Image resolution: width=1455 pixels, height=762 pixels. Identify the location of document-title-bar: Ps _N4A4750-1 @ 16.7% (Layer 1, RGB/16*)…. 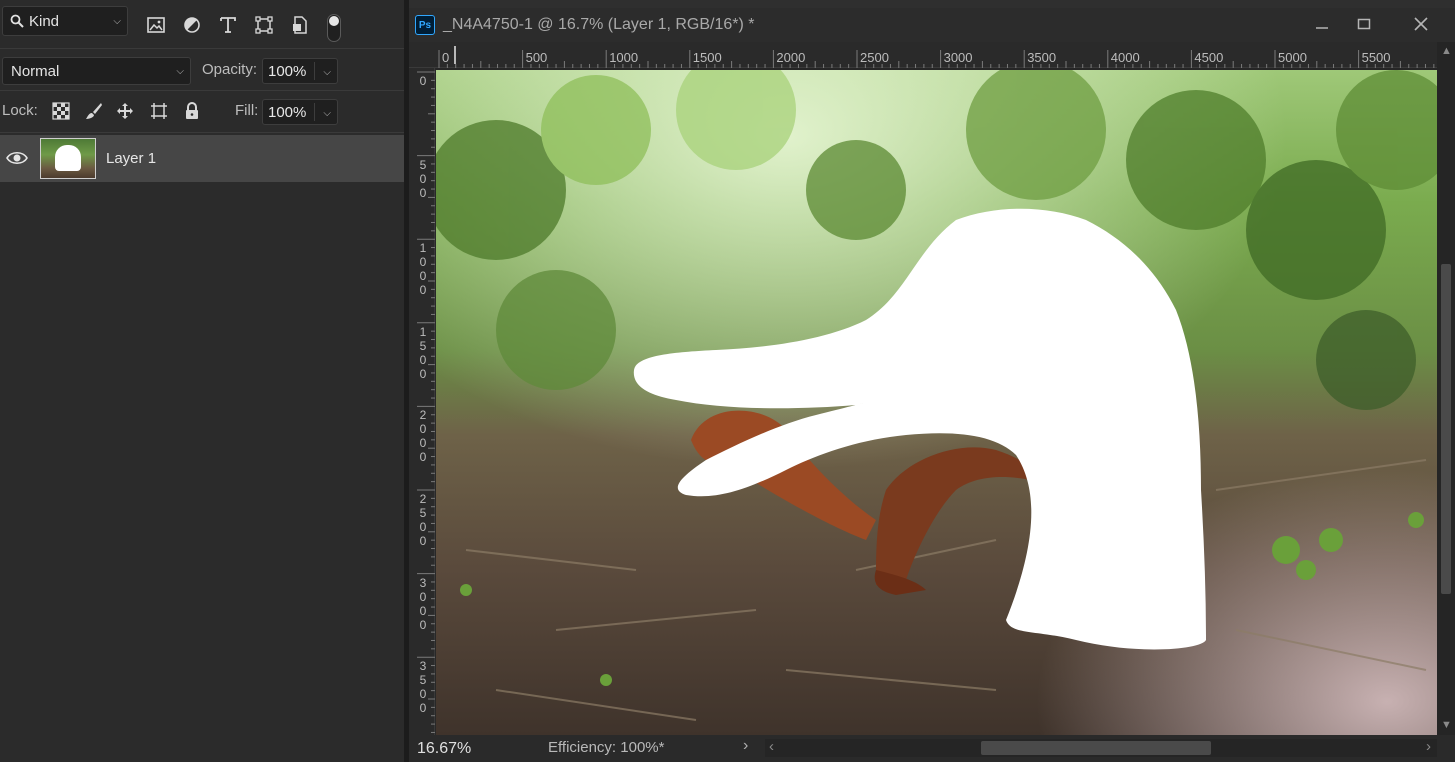
(932, 25).